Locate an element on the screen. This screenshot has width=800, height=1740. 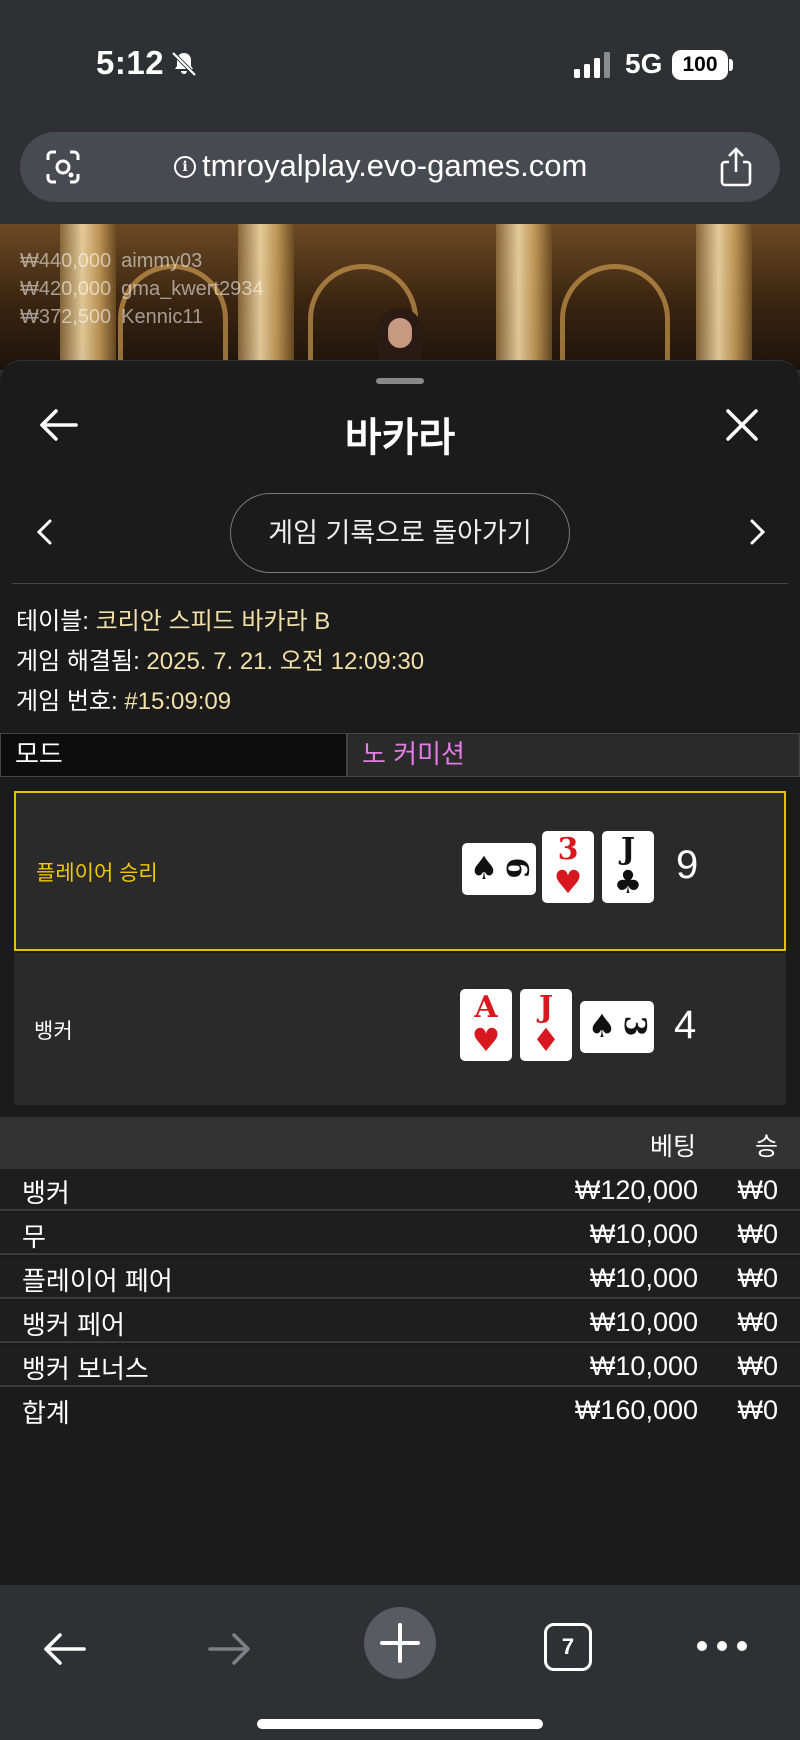
bet-row: 무 ₩10,000 ₩0 is located at coordinates (400, 1234).